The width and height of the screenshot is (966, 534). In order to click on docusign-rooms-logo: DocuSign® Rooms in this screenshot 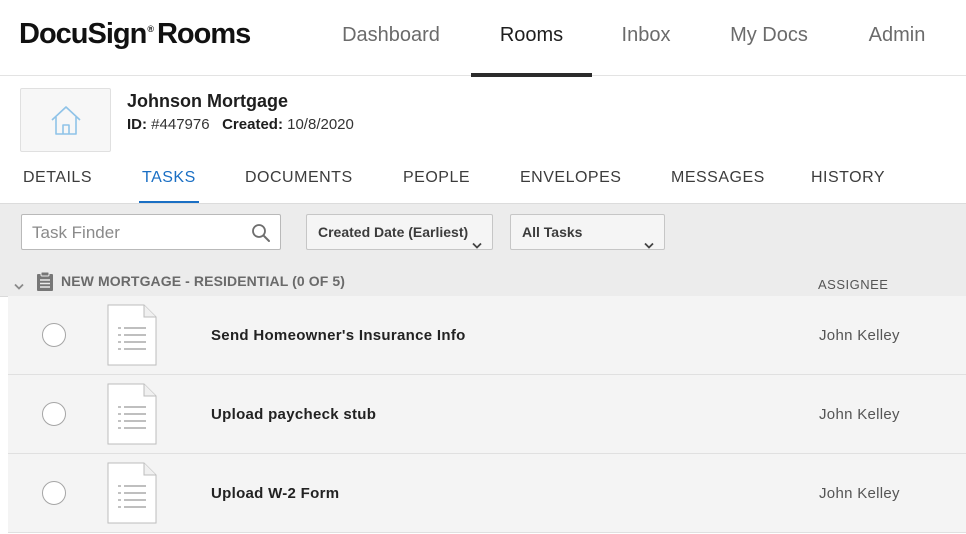, I will do `click(135, 34)`.